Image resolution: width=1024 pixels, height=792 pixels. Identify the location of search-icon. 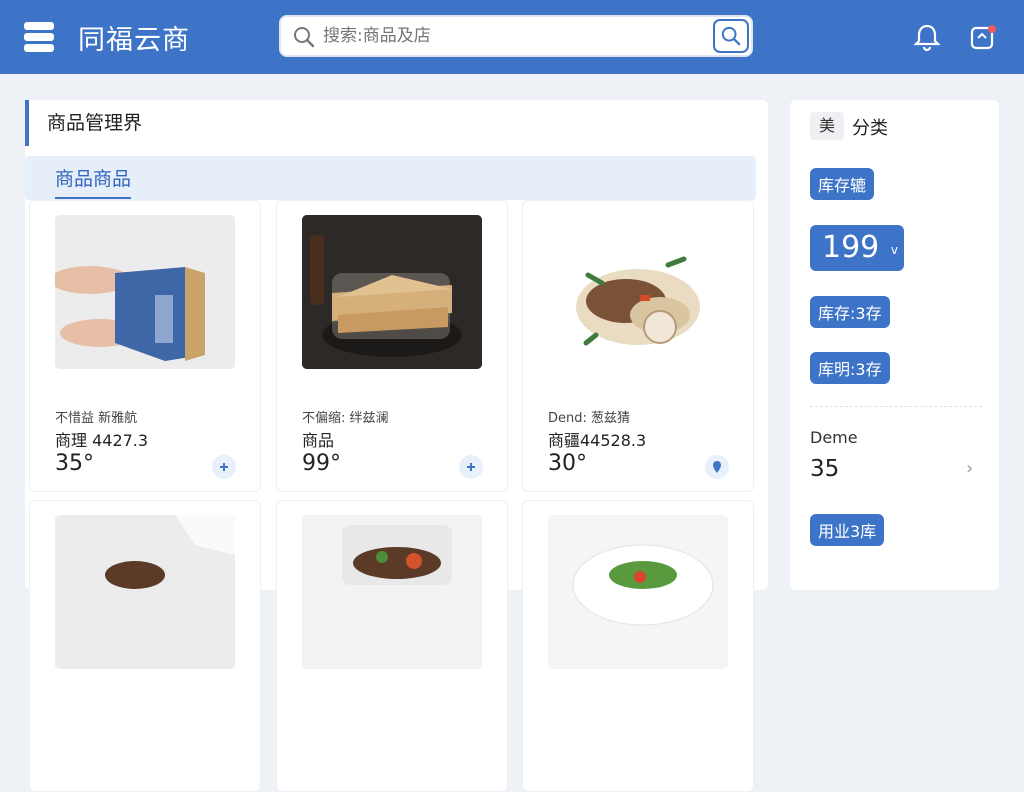
(304, 37).